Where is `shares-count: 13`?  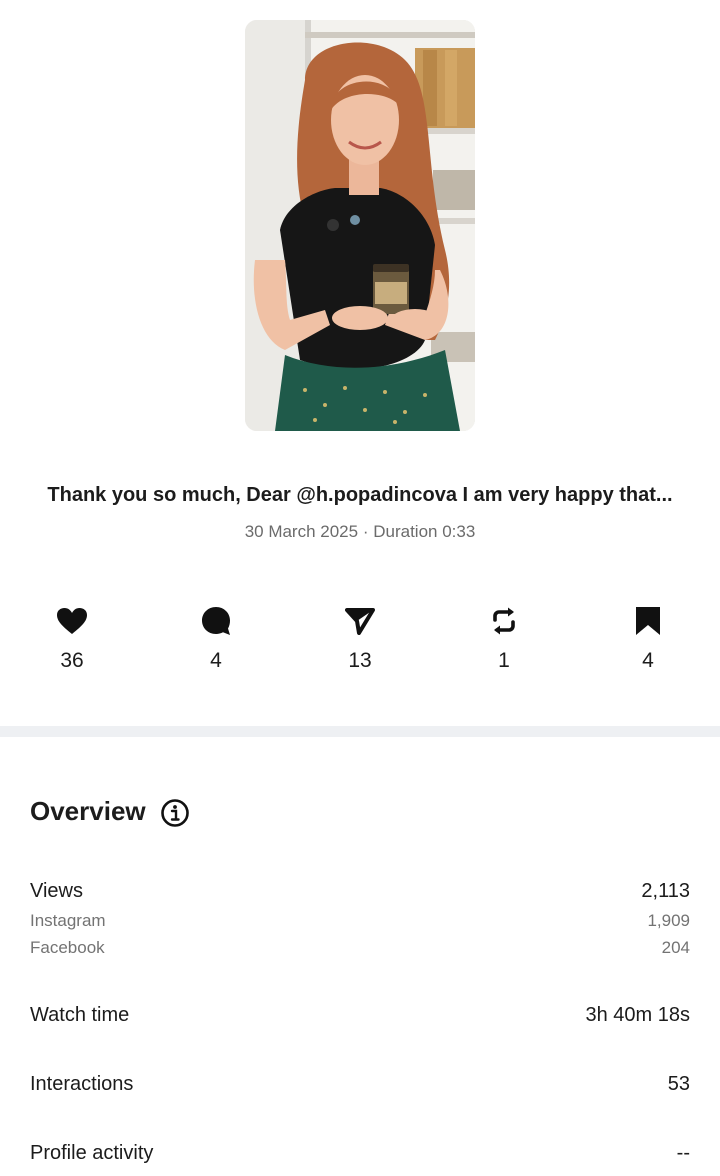 shares-count: 13 is located at coordinates (360, 660).